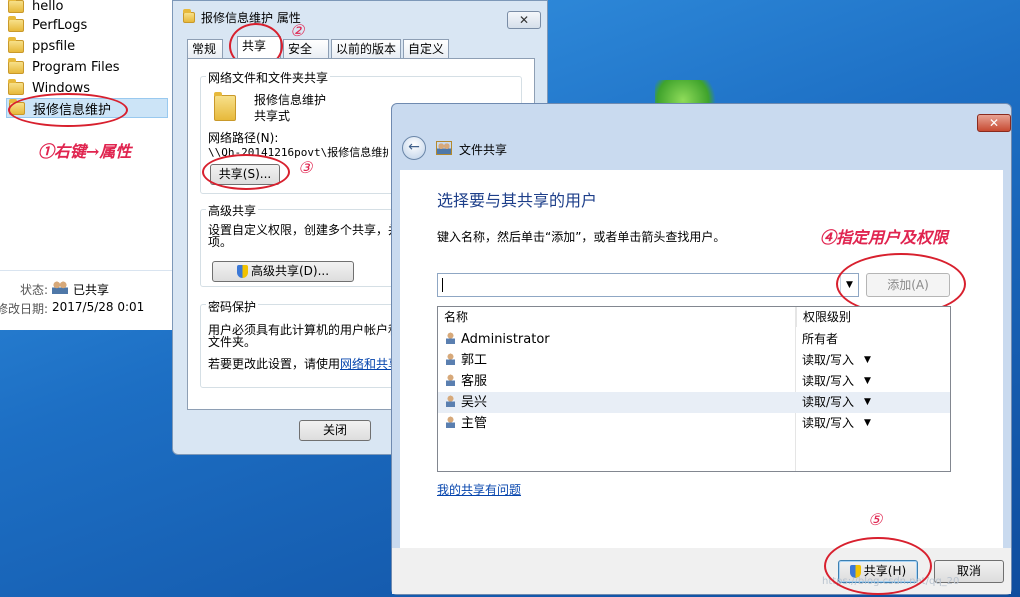 The width and height of the screenshot is (1020, 597). I want to click on back-arrow-icon: ←, so click(414, 148).